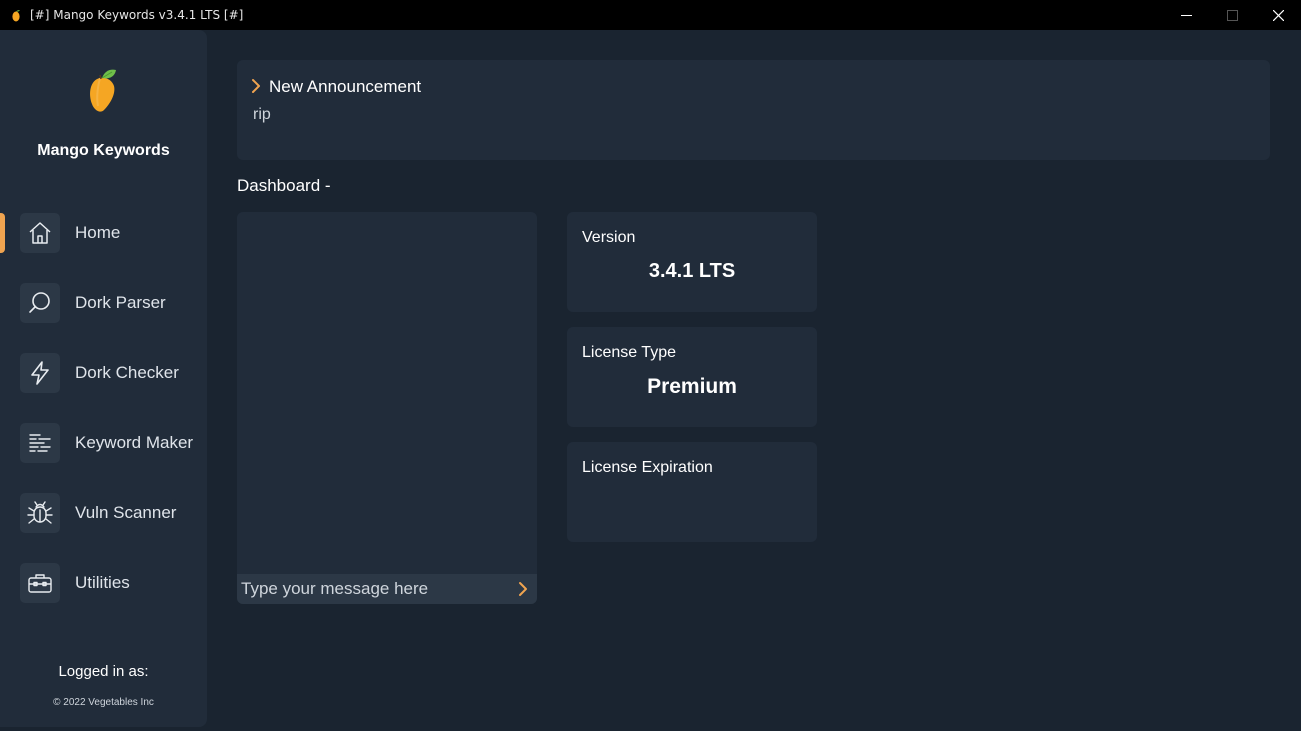 The width and height of the screenshot is (1301, 731). I want to click on sidebar-item-keyword-maker: Keyword Maker, so click(103, 443).